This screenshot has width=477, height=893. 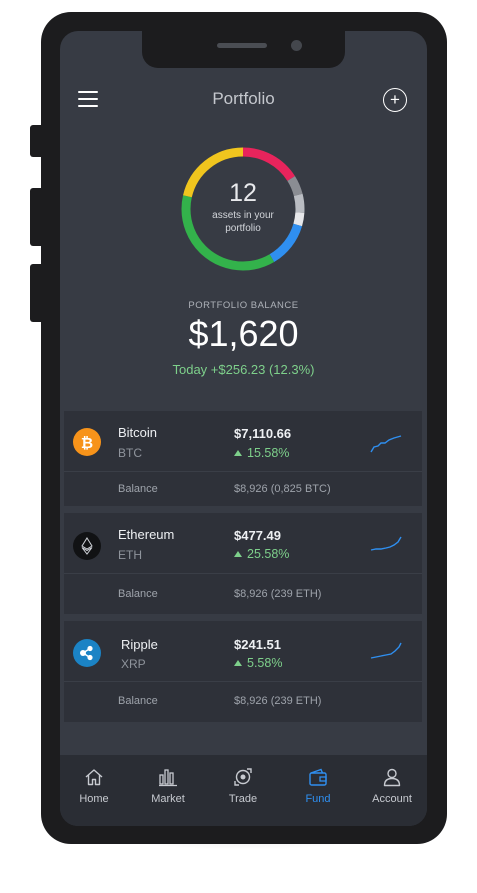 I want to click on bitcoin-icon: ₿, so click(x=87, y=442).